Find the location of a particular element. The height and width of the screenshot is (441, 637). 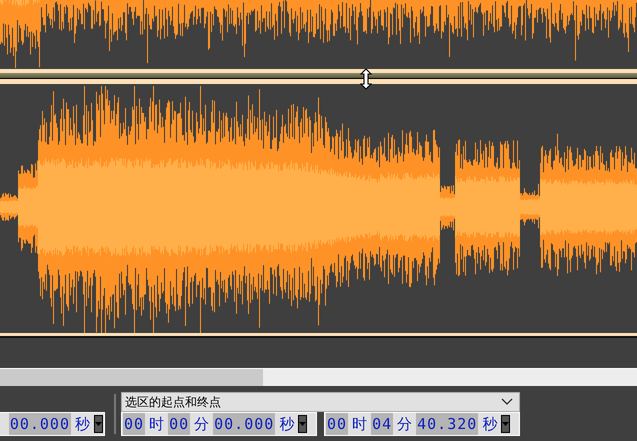

time-field: 00 时 04 分 40.320 秒 is located at coordinates (422, 424).